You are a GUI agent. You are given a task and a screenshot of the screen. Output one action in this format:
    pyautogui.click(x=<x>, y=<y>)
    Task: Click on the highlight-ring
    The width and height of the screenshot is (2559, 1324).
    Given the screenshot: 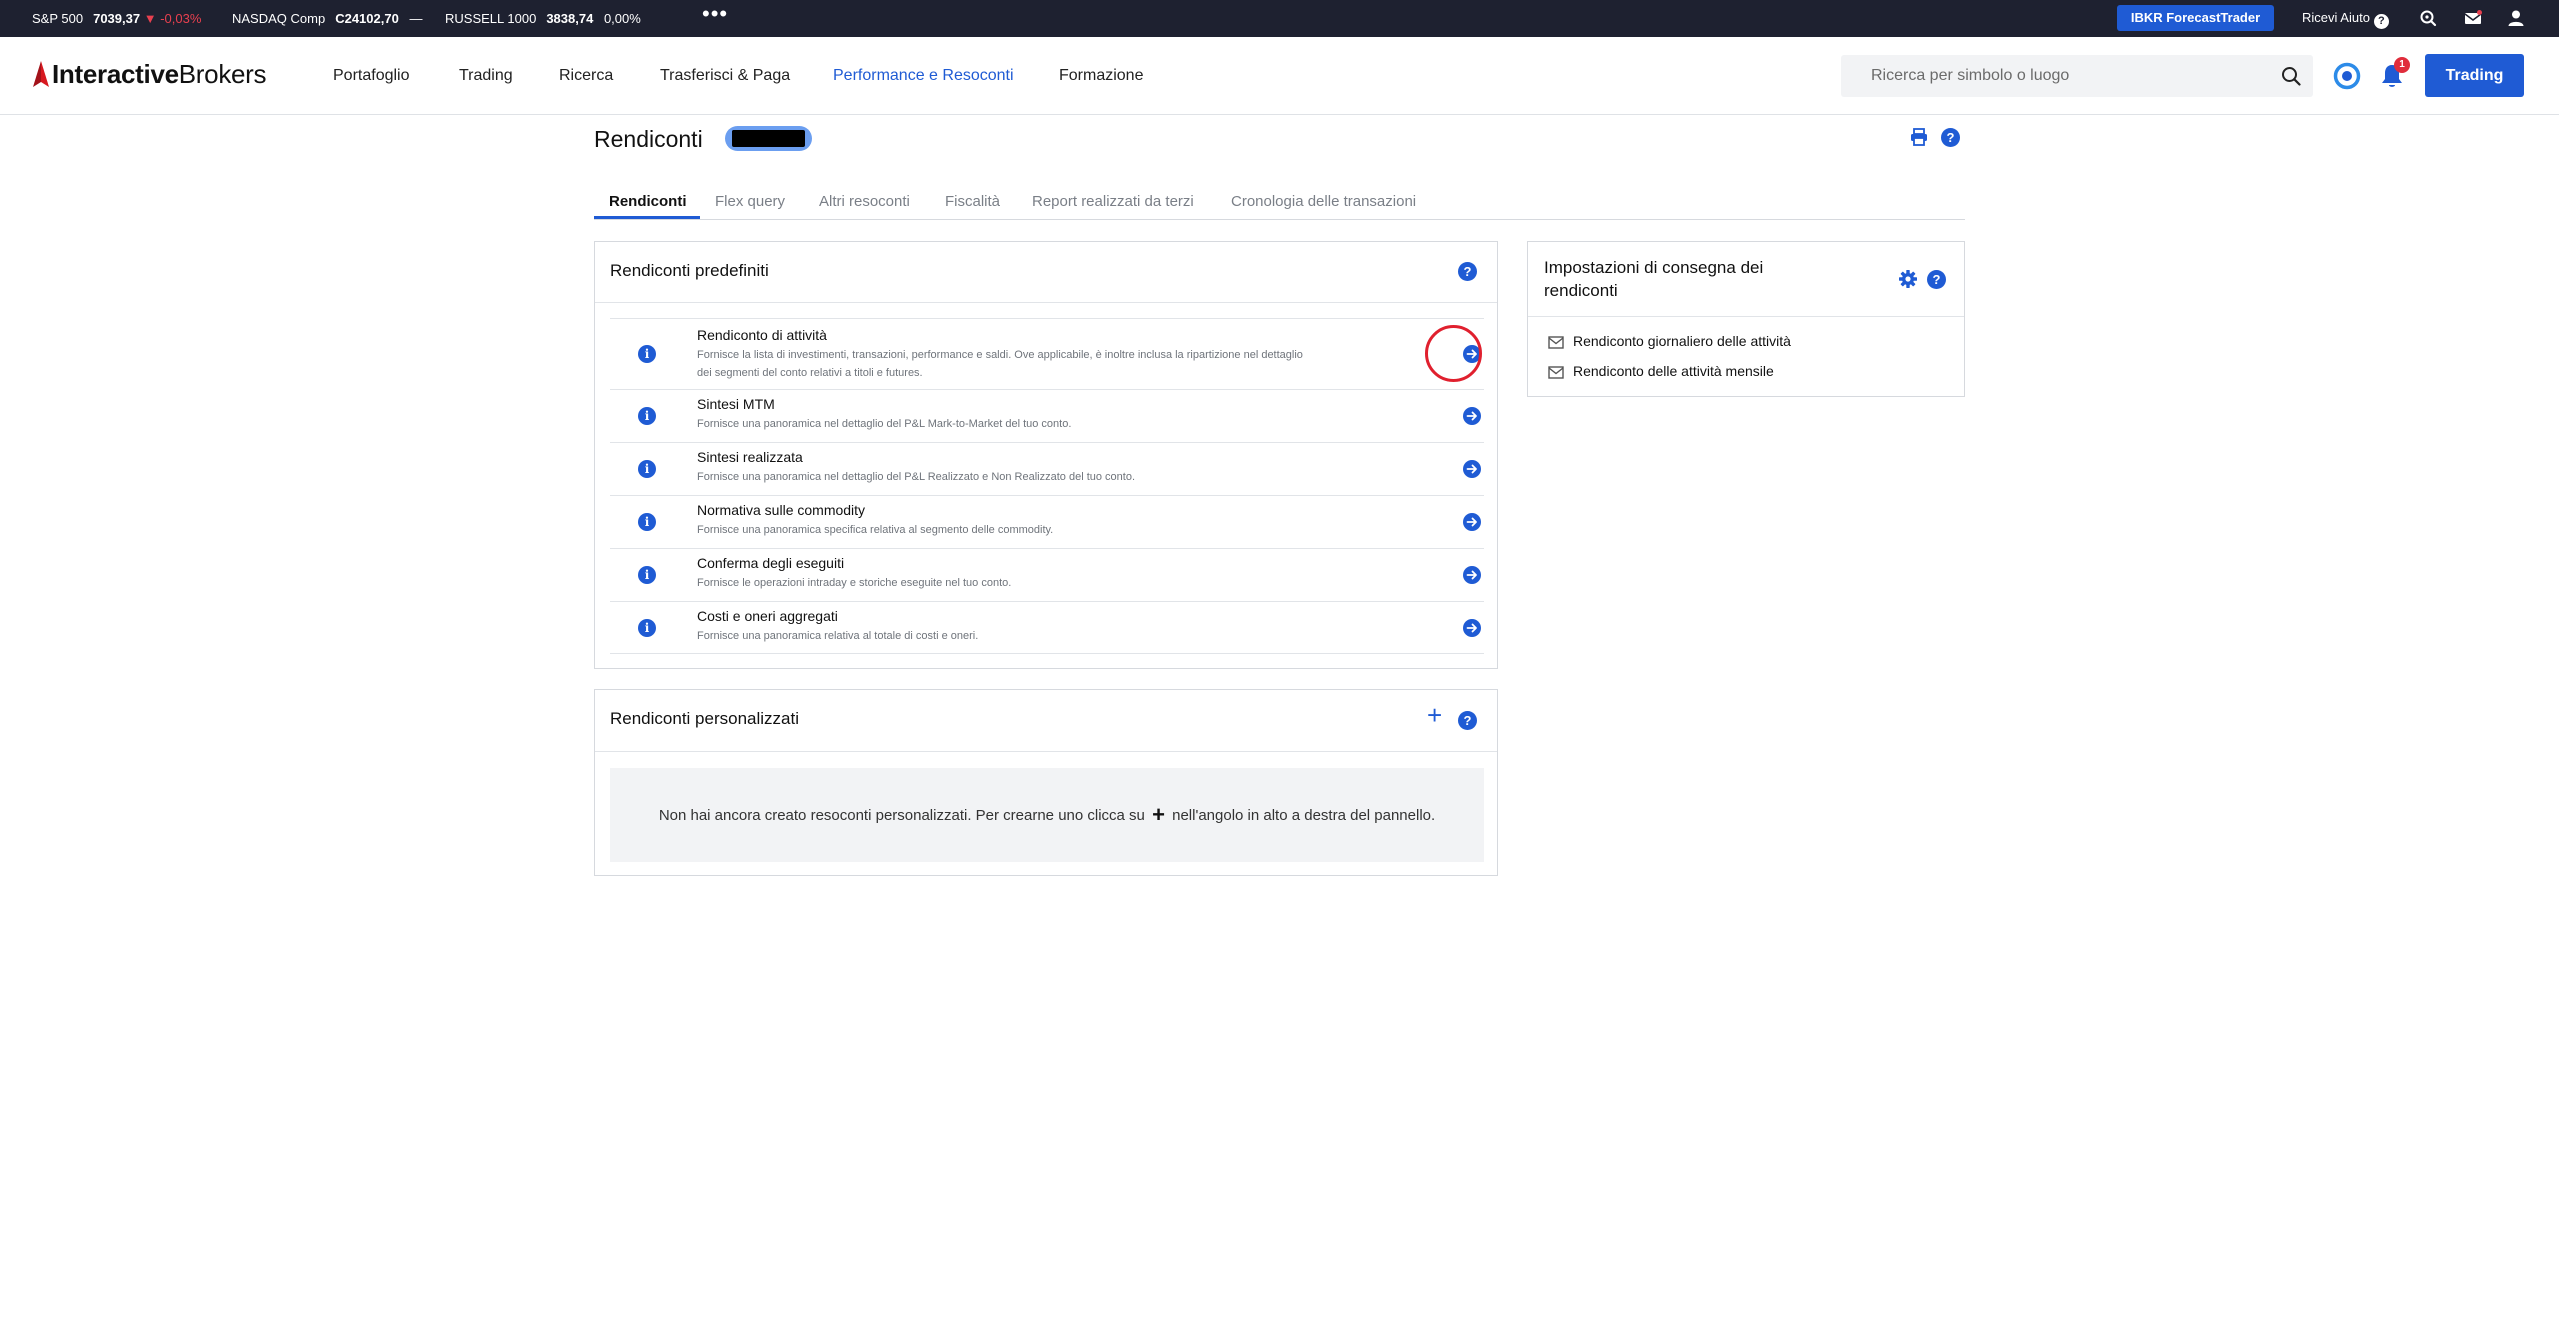 What is the action you would take?
    pyautogui.click(x=1453, y=353)
    